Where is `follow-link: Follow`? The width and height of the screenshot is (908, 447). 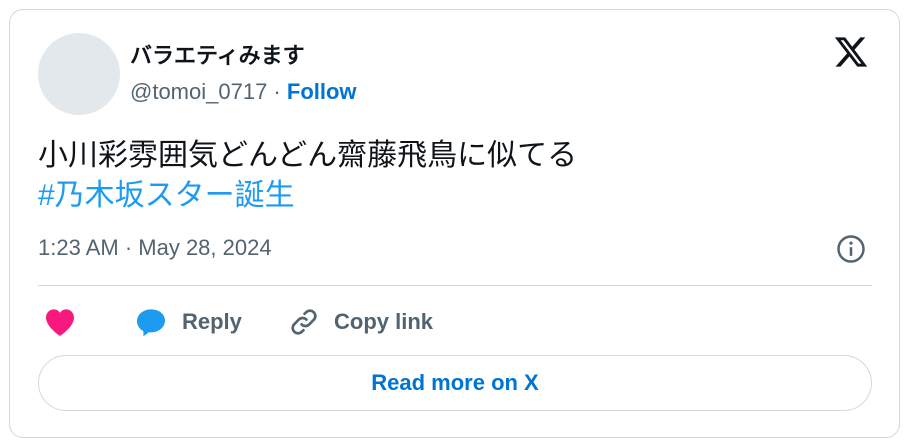
follow-link: Follow is located at coordinates (322, 91).